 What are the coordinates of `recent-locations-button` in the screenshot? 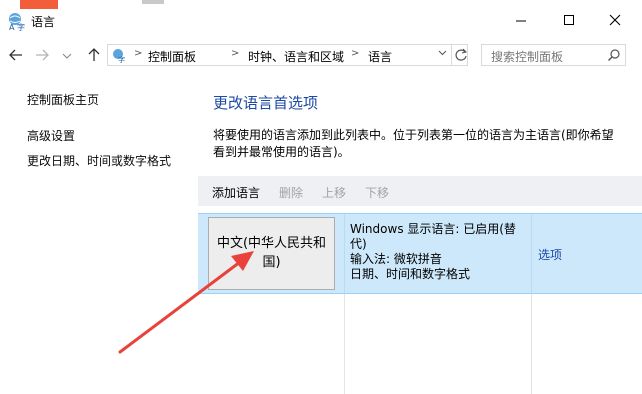 It's located at (67, 55).